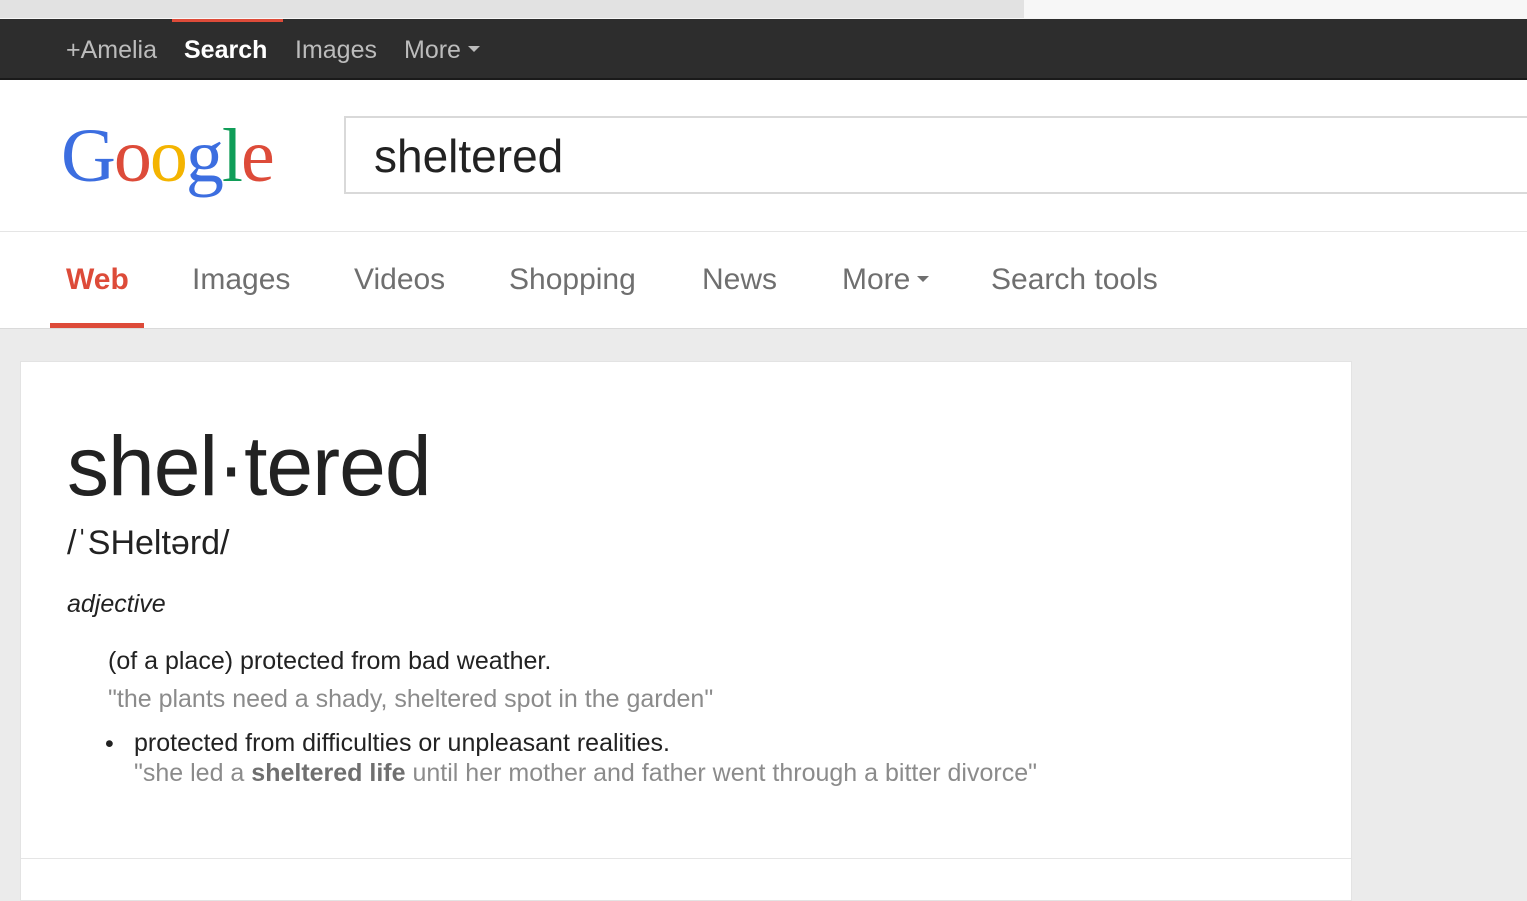 The image size is (1527, 901). Describe the element at coordinates (111, 48) in the screenshot. I see `topbar-user-link: +Amelia` at that location.